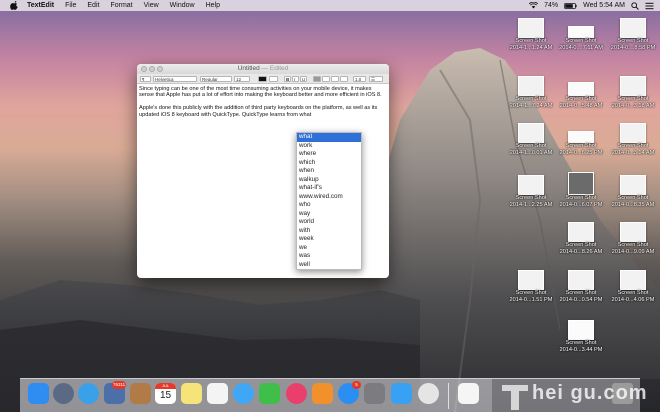  Describe the element at coordinates (322, 393) in the screenshot. I see `ibooks-icon` at that location.